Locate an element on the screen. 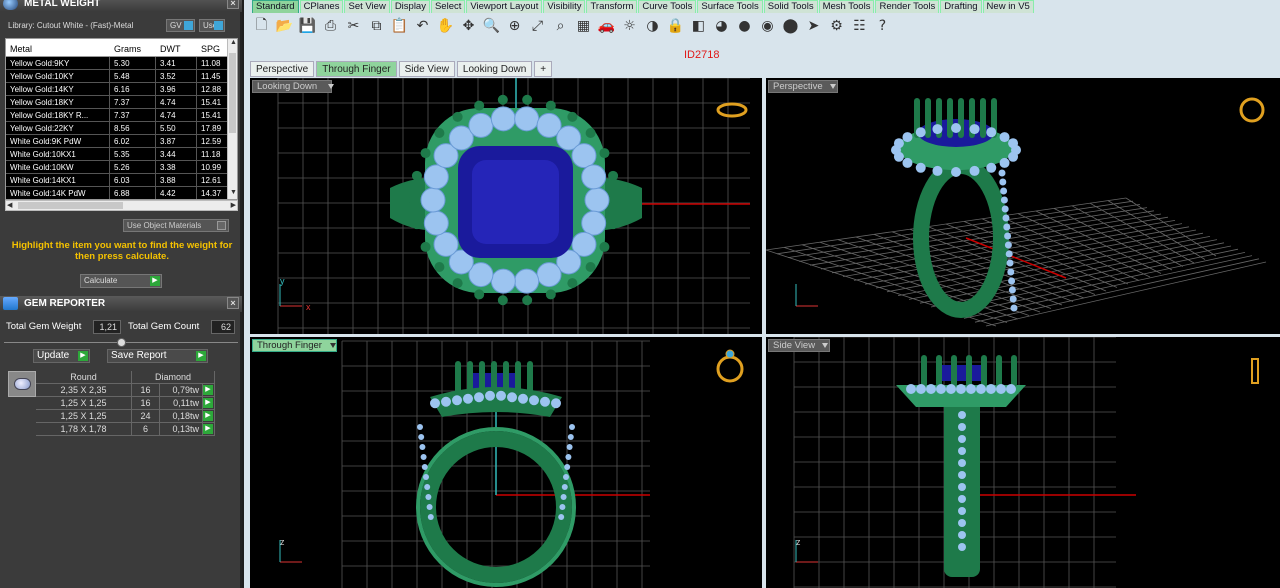 Image resolution: width=1280 pixels, height=588 pixels. toolbar-tab: Drafting is located at coordinates (961, 6).